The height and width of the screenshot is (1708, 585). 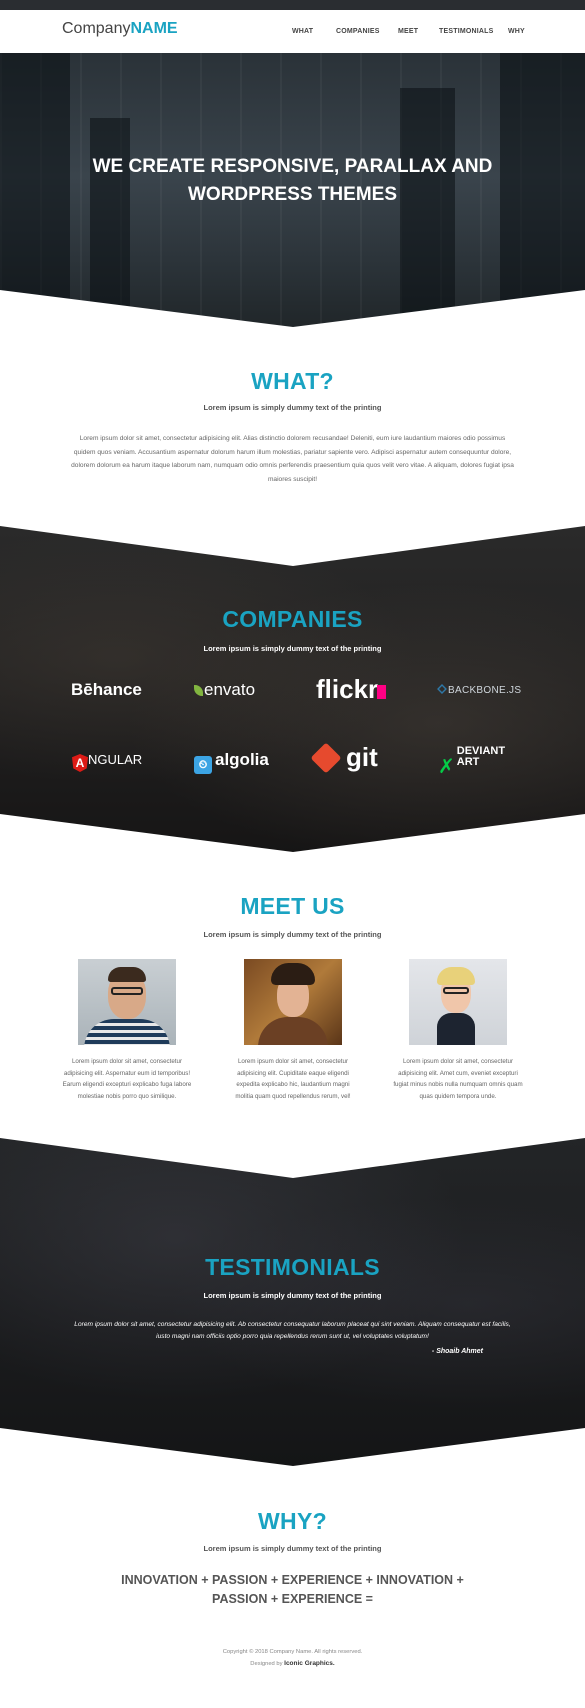 What do you see at coordinates (456, 1029) in the screenshot?
I see `member-dress` at bounding box center [456, 1029].